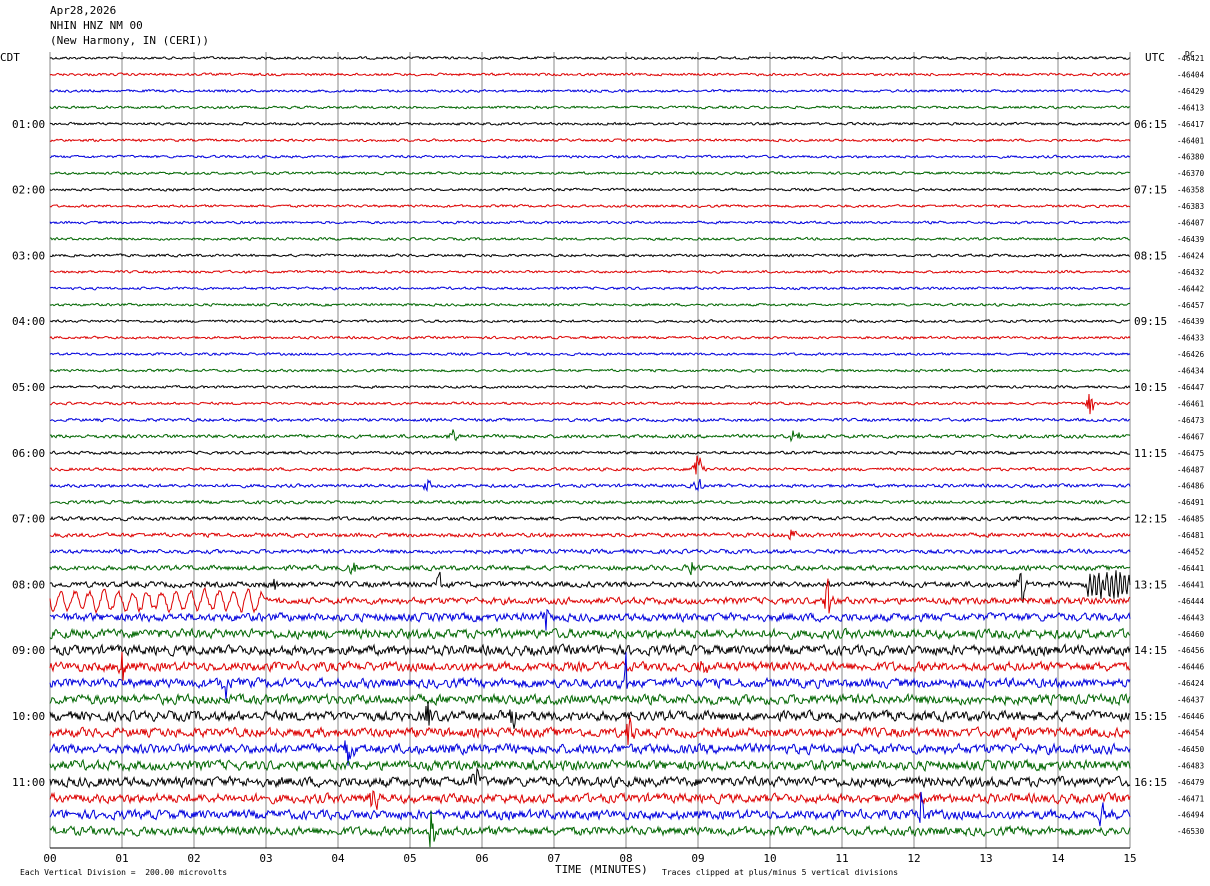  What do you see at coordinates (1190, 206) in the screenshot?
I see `dc-offset-label: -46383` at bounding box center [1190, 206].